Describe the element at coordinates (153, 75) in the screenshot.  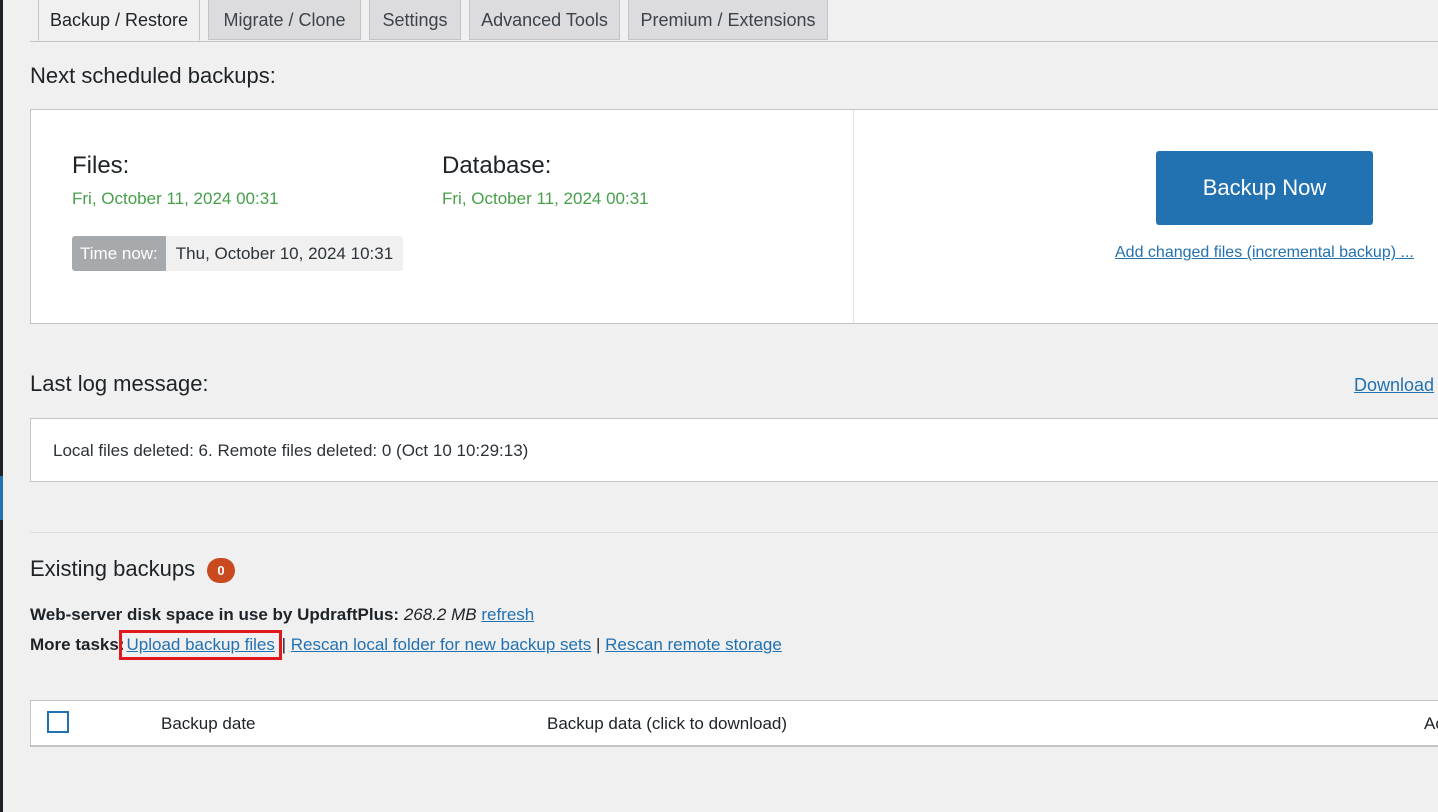
I see `scheduled-heading: Next scheduled backups:` at that location.